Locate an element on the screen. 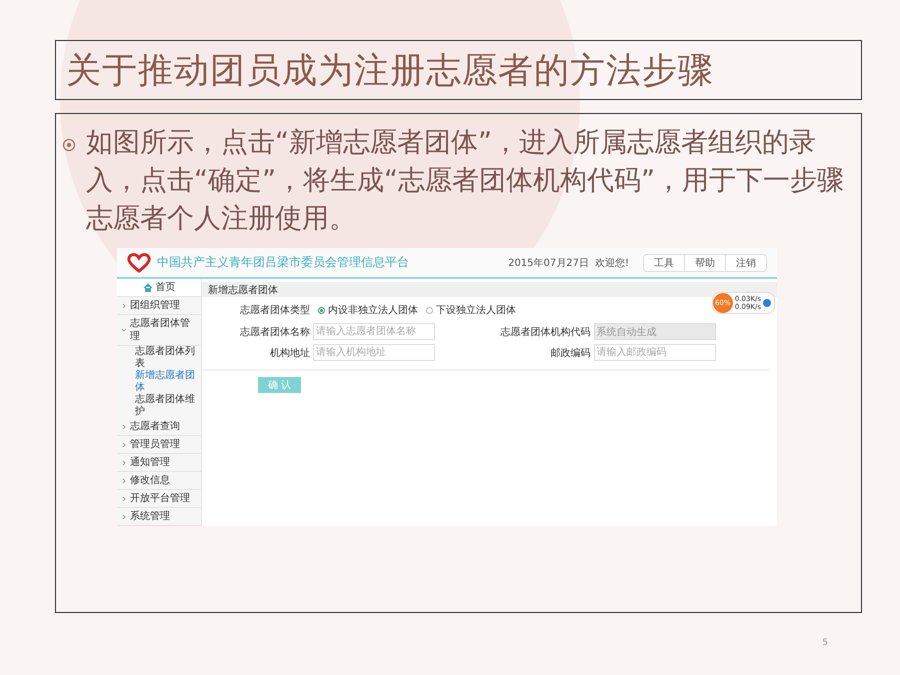 The image size is (900, 675). sidebar-menu-item: 志愿者查询 is located at coordinates (159, 427).